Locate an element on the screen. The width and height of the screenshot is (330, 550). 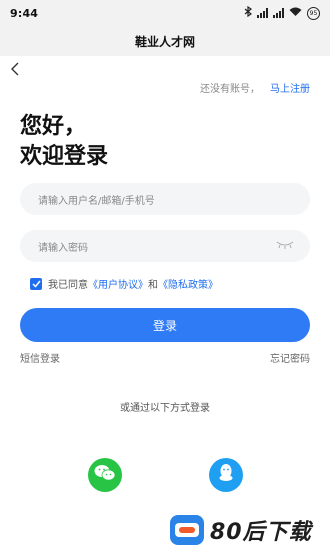
password-placeholder: 请输入密码 is located at coordinates (63, 248).